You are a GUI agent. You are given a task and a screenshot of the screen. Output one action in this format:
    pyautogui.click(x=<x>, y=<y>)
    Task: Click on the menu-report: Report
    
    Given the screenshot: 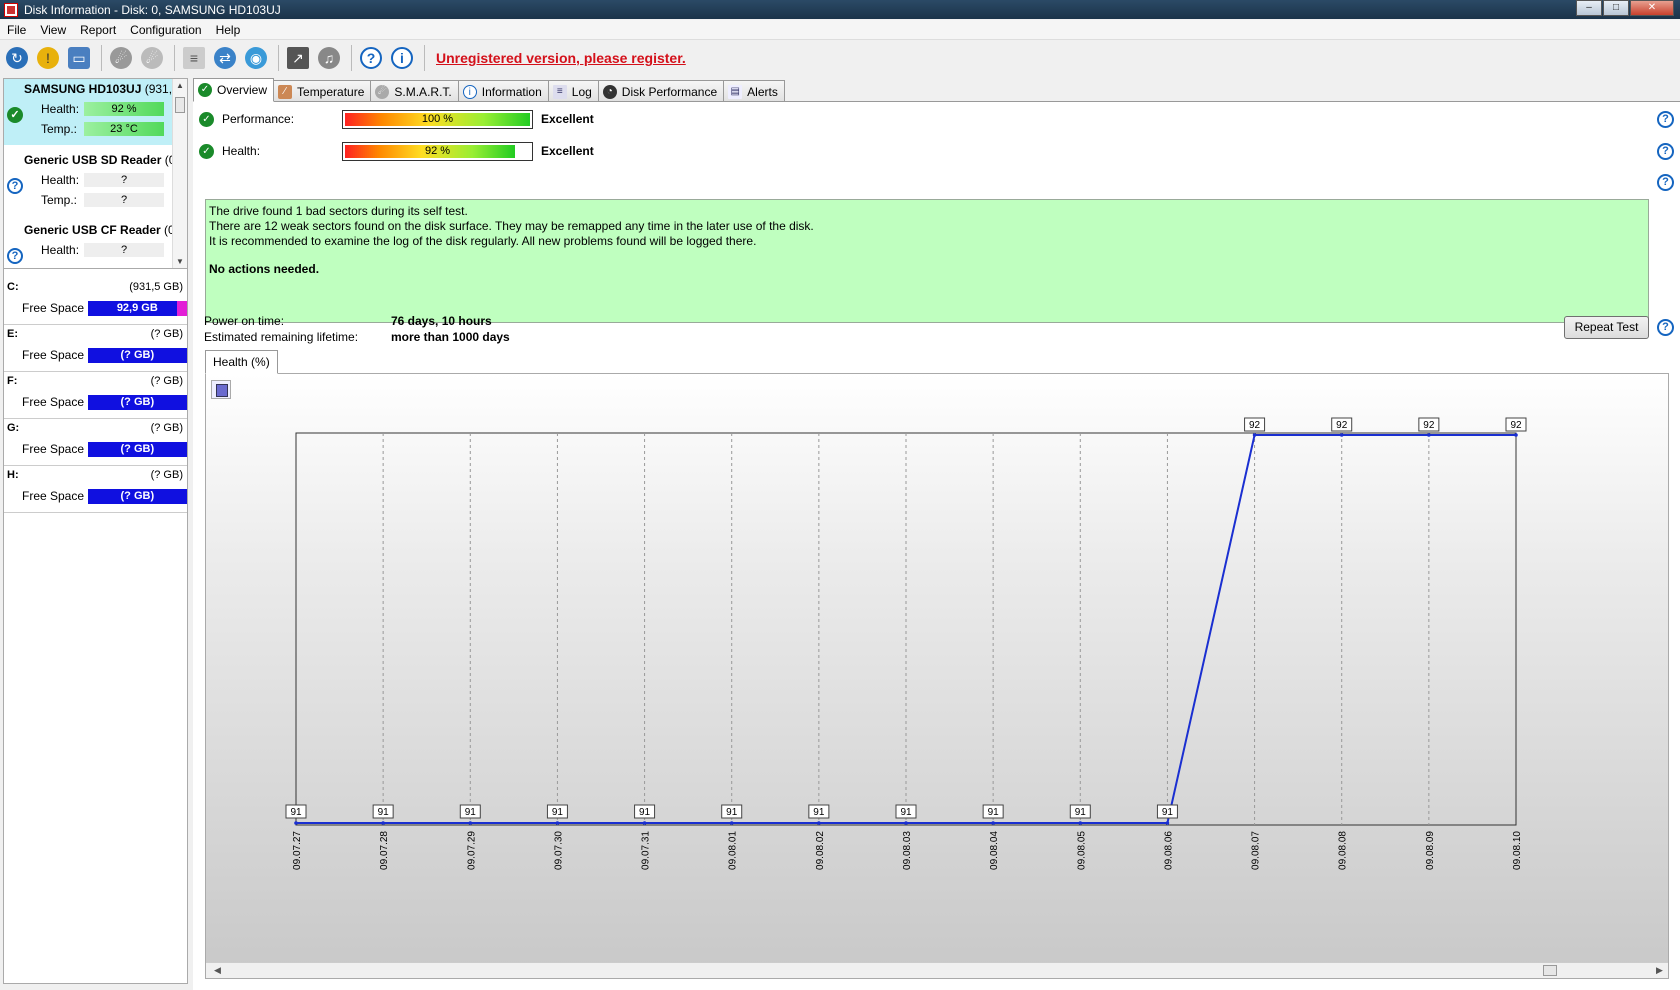 What is the action you would take?
    pyautogui.click(x=98, y=30)
    